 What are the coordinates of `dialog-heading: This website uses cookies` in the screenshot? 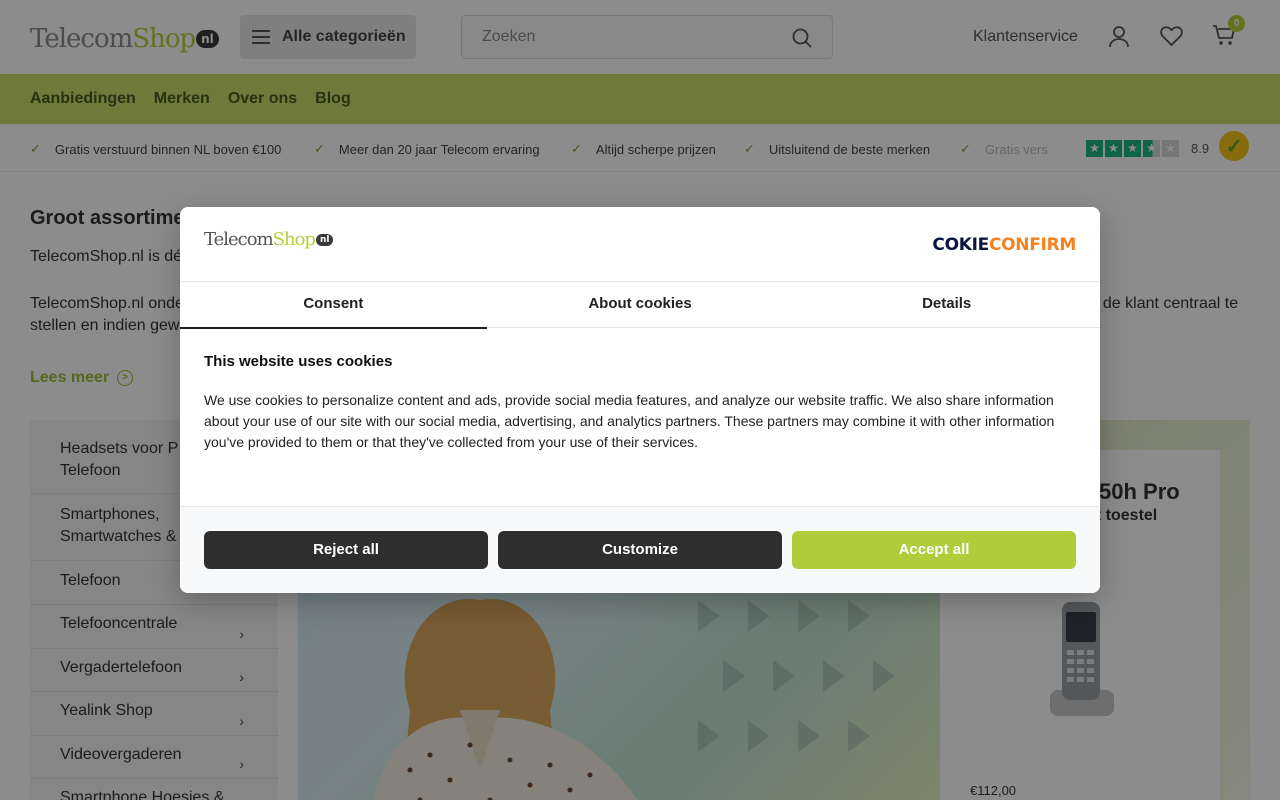 It's located at (298, 361).